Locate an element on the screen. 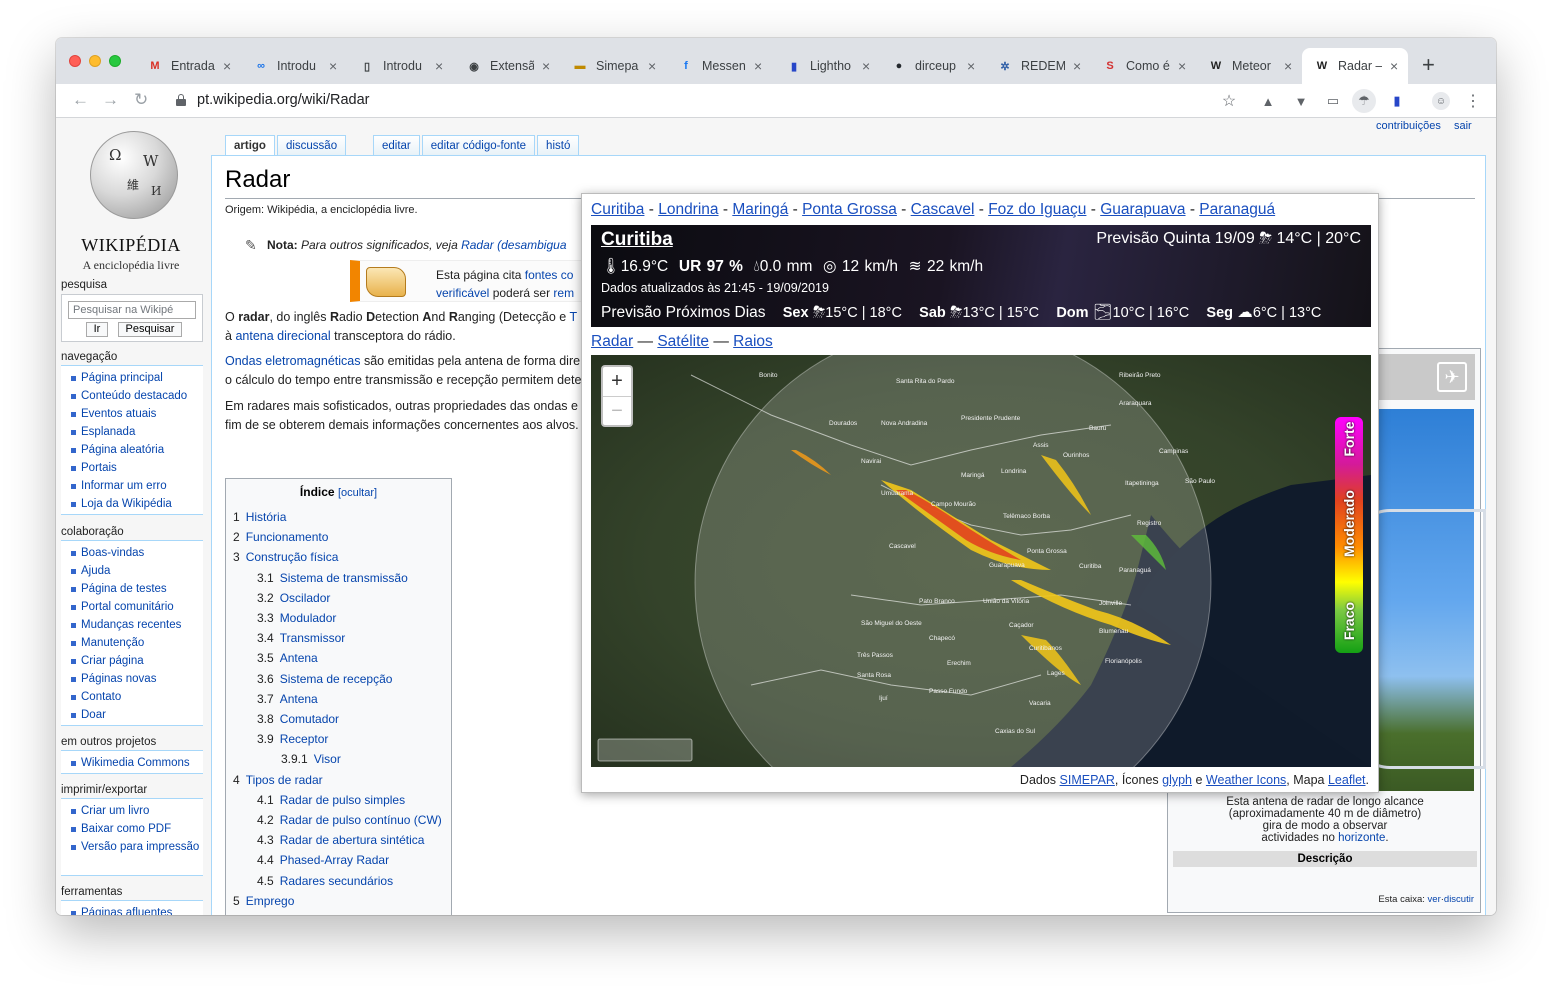 This screenshot has width=1552, height=989. sidebar-tools-link: Páginas afluentes is located at coordinates (126, 911).